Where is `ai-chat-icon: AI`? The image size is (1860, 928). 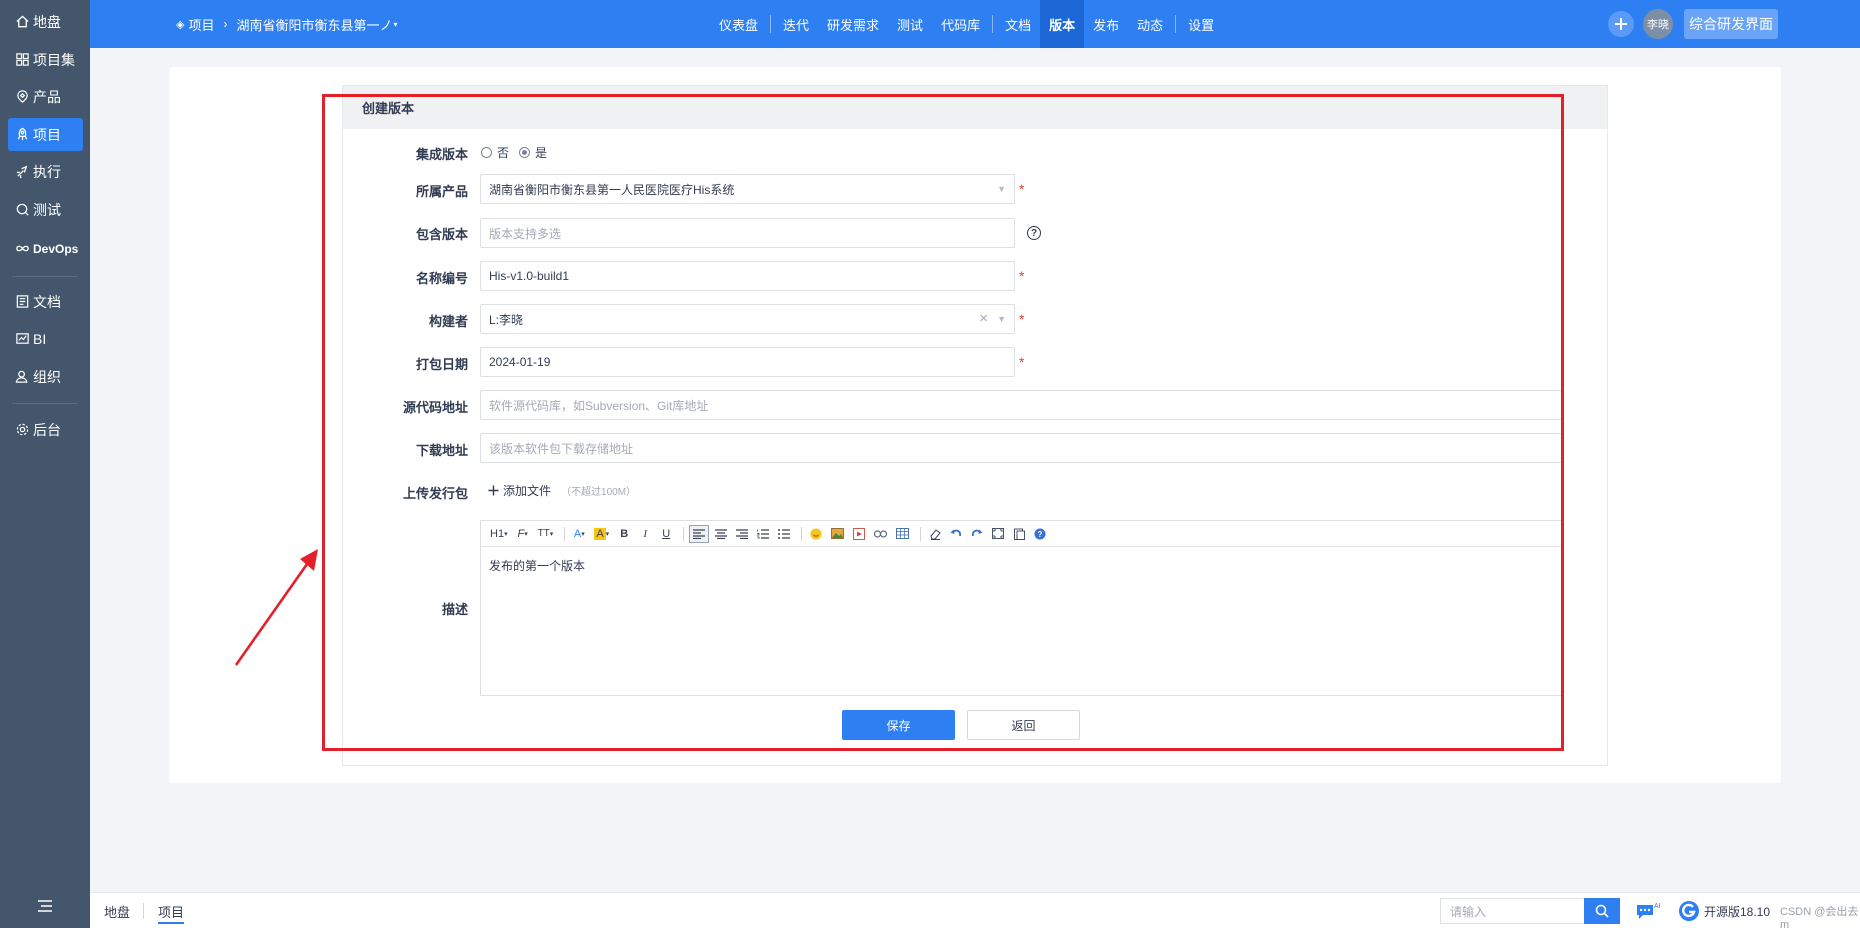
ai-chat-icon: AI is located at coordinates (1648, 911).